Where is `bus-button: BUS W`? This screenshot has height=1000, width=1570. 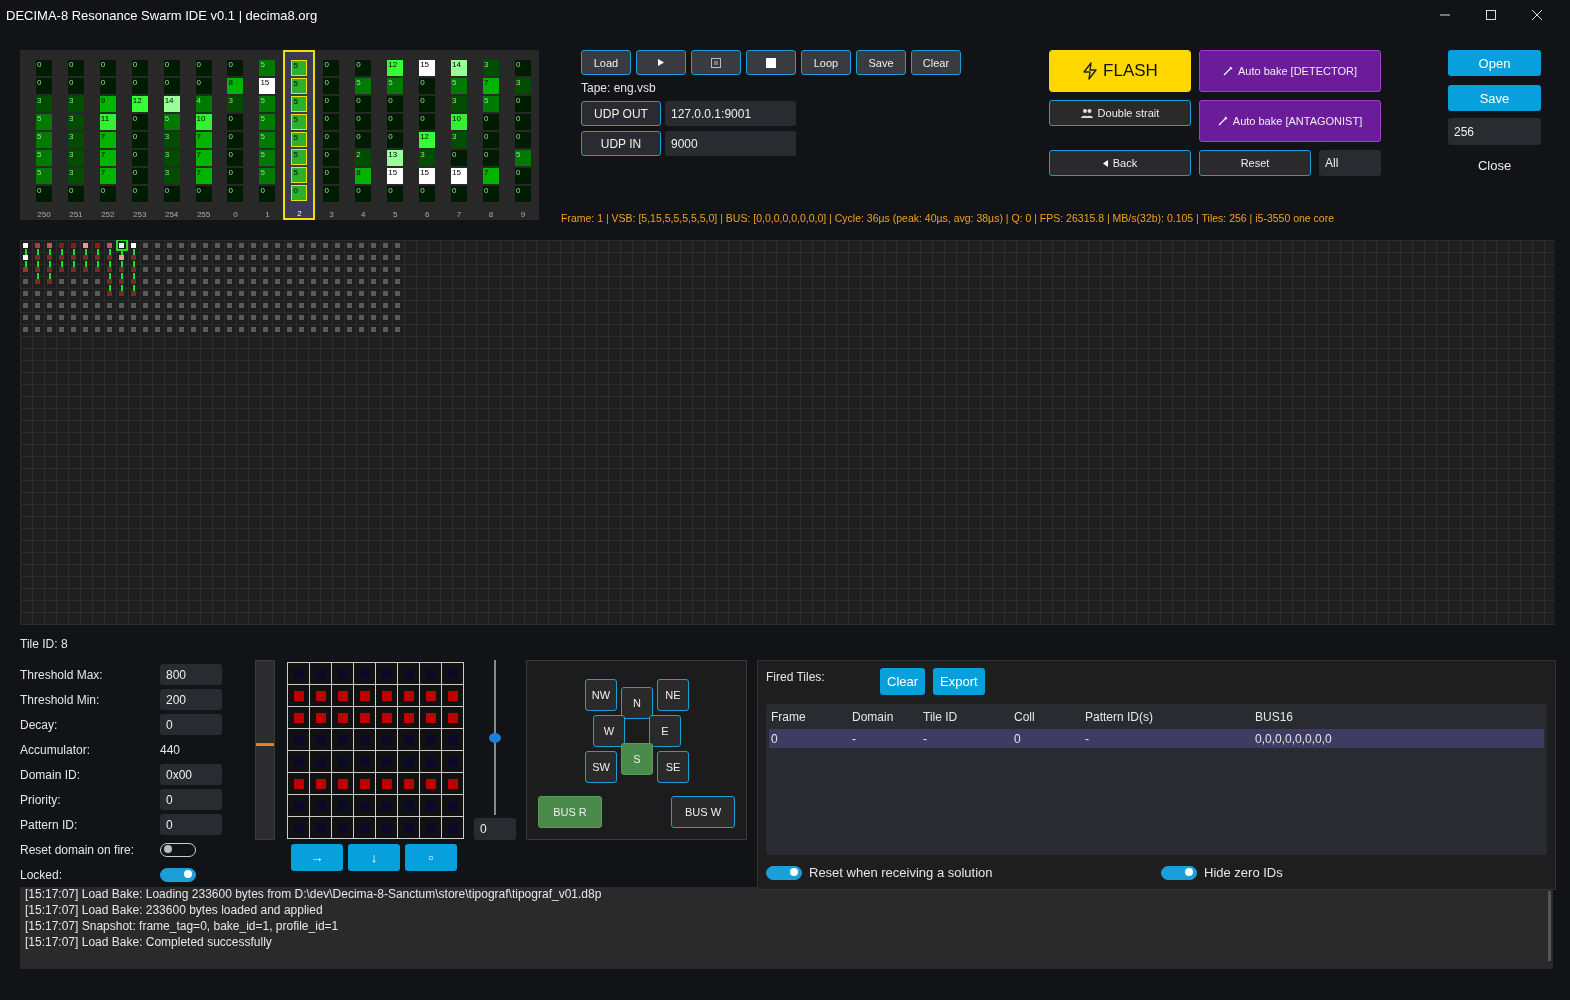
bus-button: BUS W is located at coordinates (703, 812).